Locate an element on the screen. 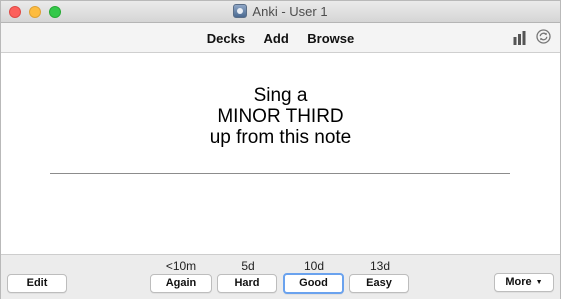  answer-divider is located at coordinates (280, 173).